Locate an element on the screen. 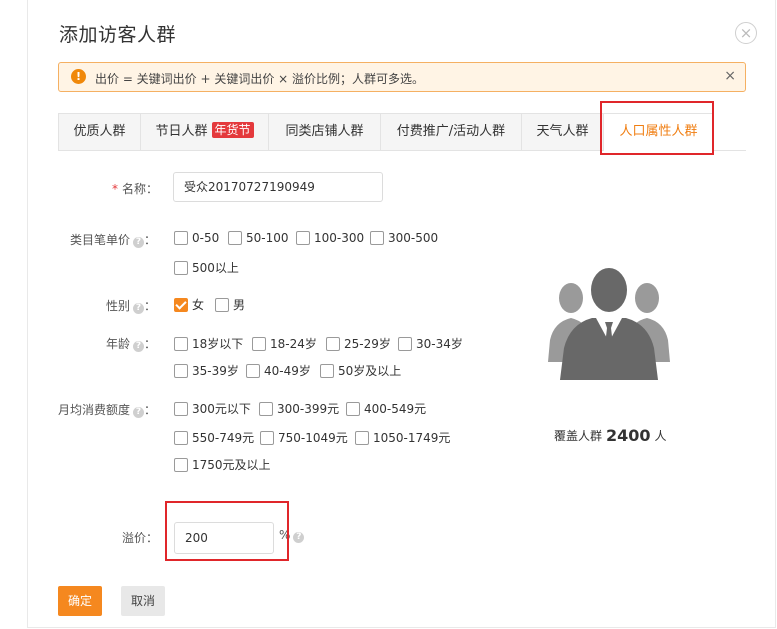 Image resolution: width=777 pixels, height=629 pixels. close-button: × is located at coordinates (746, 33).